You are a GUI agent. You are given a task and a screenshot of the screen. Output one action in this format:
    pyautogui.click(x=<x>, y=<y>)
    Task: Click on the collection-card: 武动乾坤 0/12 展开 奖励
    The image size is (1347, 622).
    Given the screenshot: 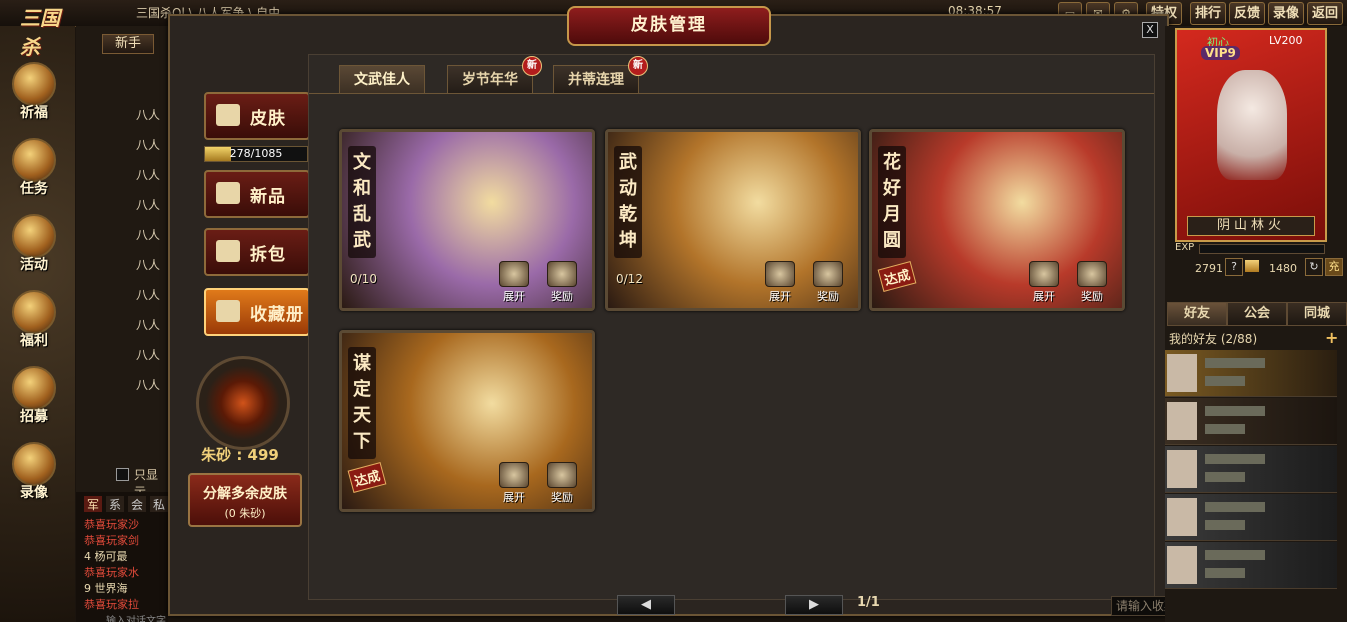 What is the action you would take?
    pyautogui.click(x=733, y=220)
    